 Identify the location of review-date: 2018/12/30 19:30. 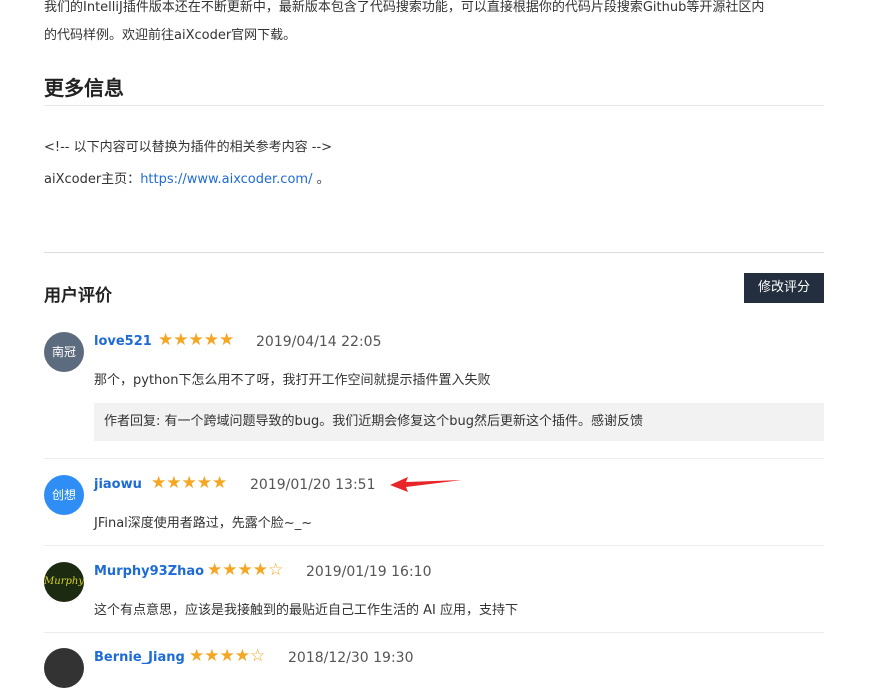
(351, 658).